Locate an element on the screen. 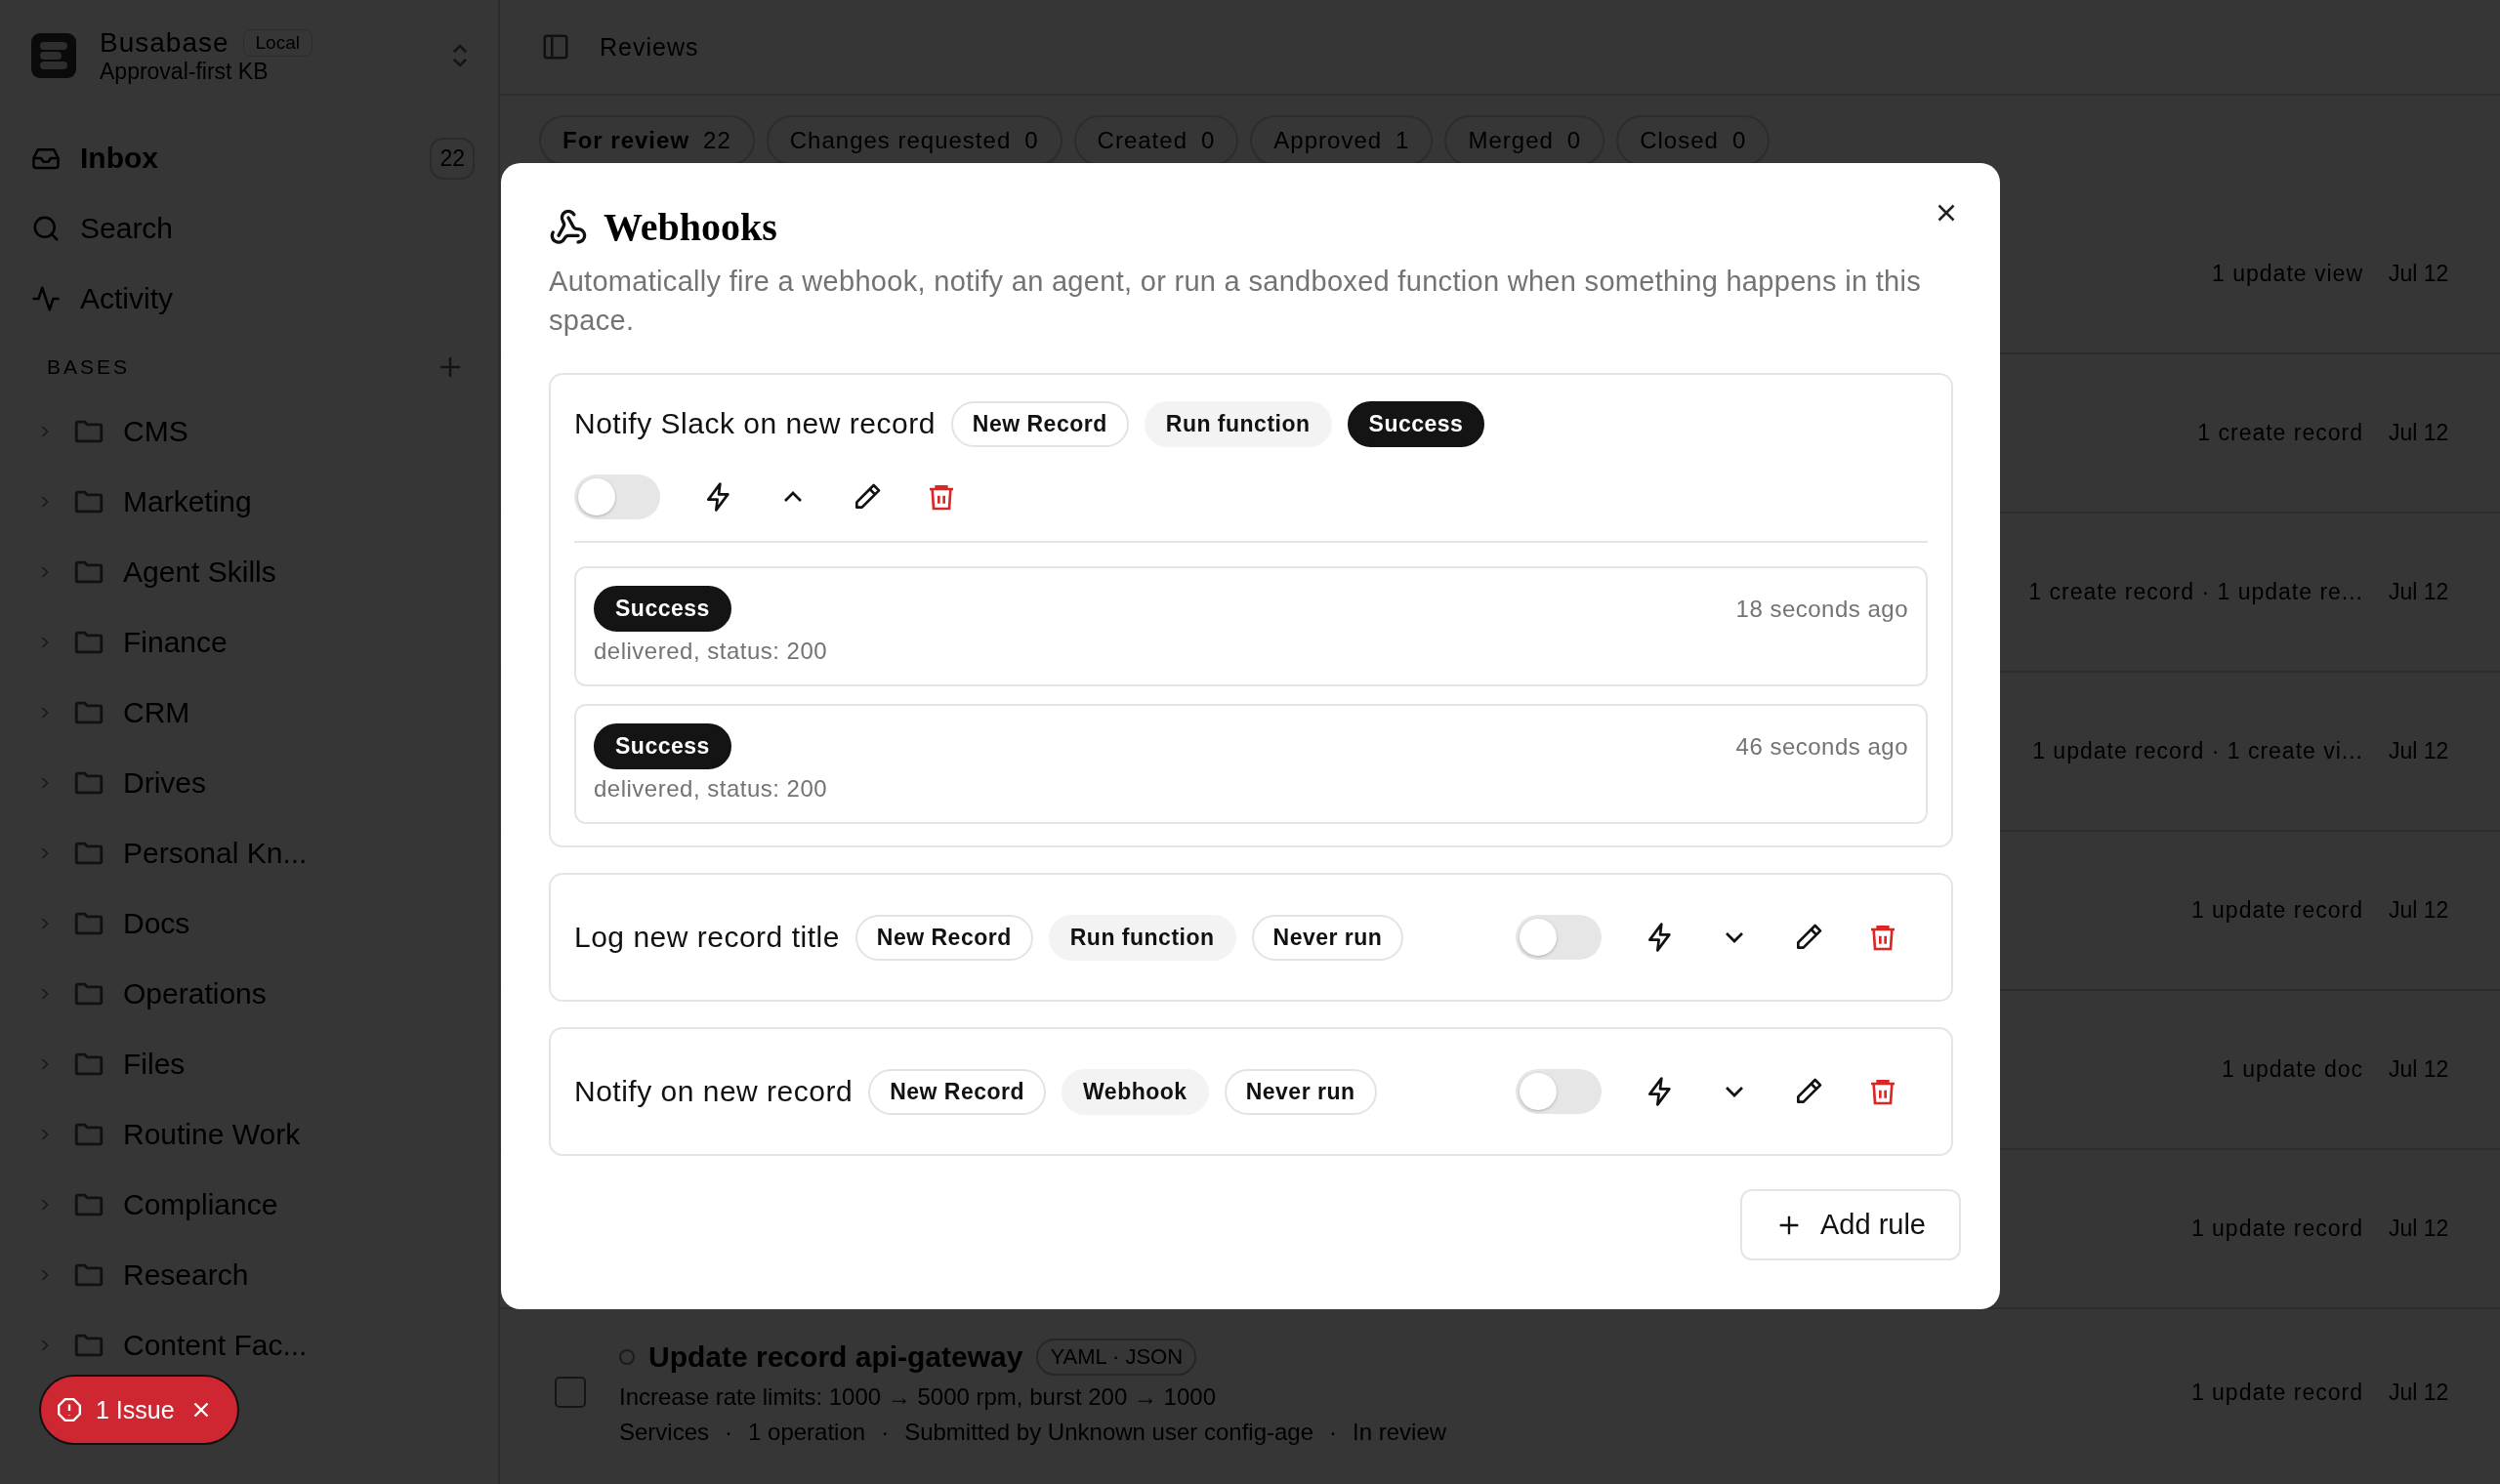 This screenshot has width=2500, height=1484. rule-tag: Webhook is located at coordinates (1135, 1092).